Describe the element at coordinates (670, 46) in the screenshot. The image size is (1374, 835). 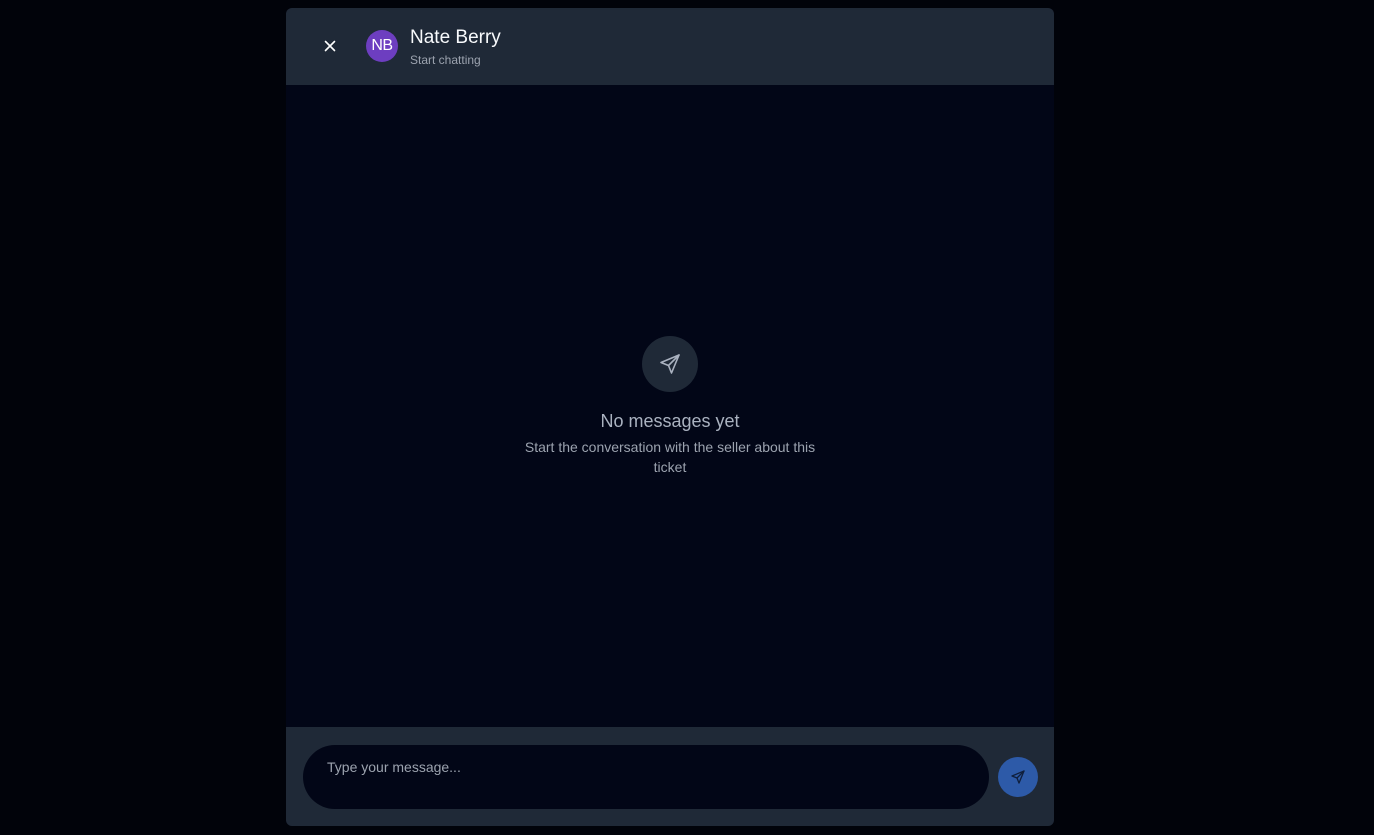
I see `chat-header: NB Nate Berry Start chatting` at that location.